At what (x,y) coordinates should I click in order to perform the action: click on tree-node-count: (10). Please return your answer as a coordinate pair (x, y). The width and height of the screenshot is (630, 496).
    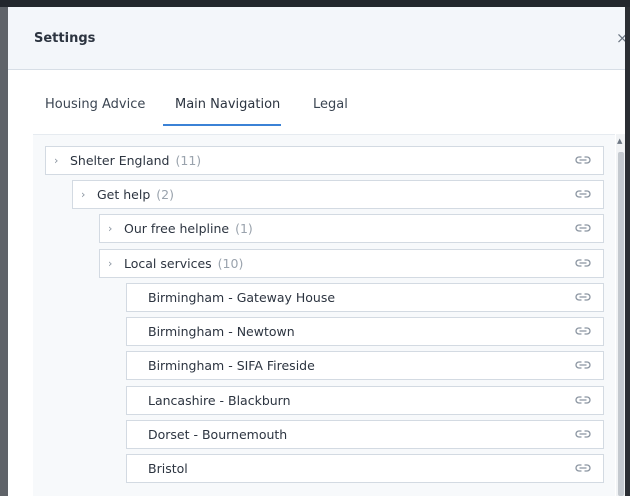
    Looking at the image, I should click on (230, 263).